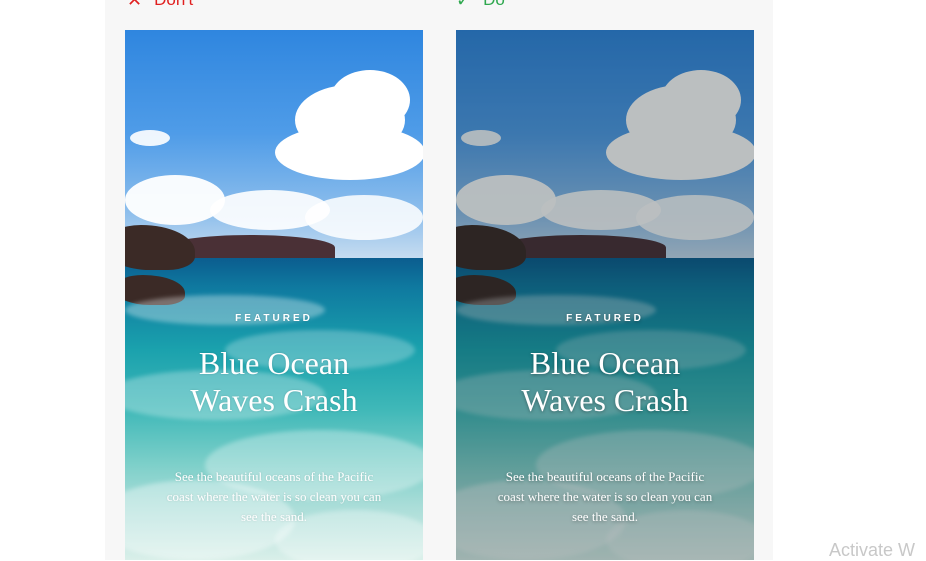 The image size is (926, 561). I want to click on do-label-text: Do, so click(494, 5).